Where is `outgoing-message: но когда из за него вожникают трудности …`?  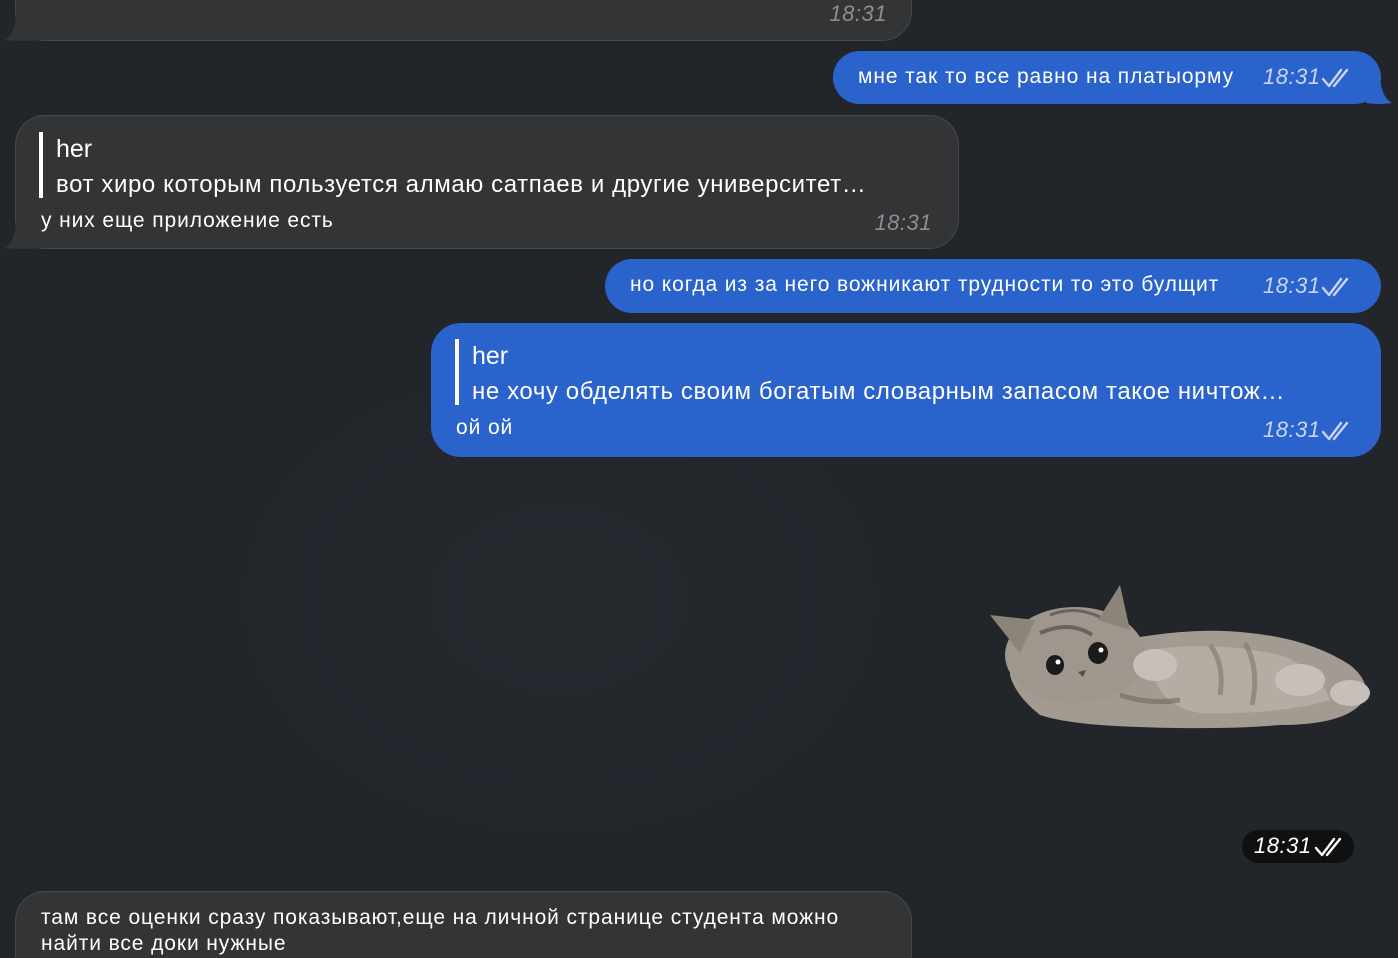 outgoing-message: но когда из за него вожникают трудности … is located at coordinates (993, 286).